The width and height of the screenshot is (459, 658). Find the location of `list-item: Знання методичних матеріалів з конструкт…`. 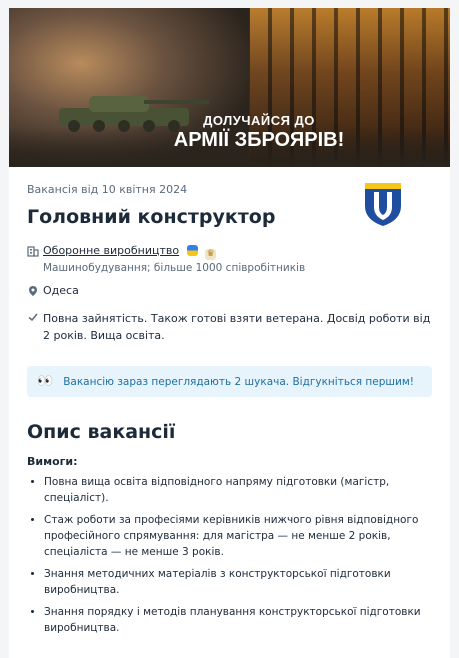

list-item: Знання методичних матеріалів з конструкт… is located at coordinates (238, 582).